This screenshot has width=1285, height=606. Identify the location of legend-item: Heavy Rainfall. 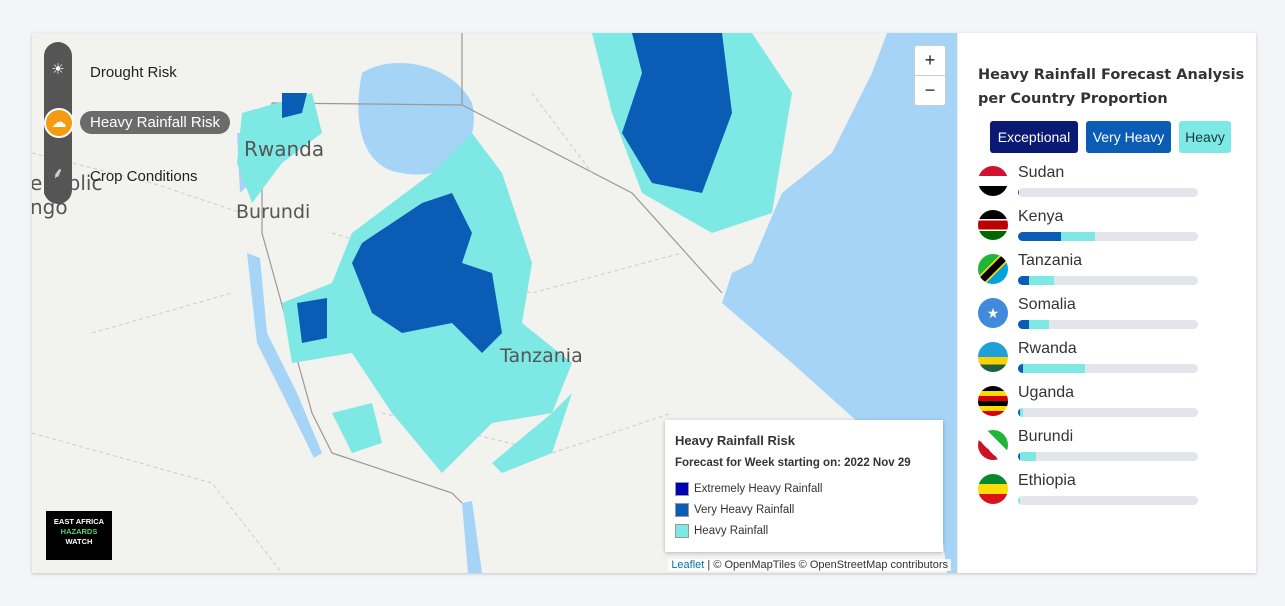
(721, 531).